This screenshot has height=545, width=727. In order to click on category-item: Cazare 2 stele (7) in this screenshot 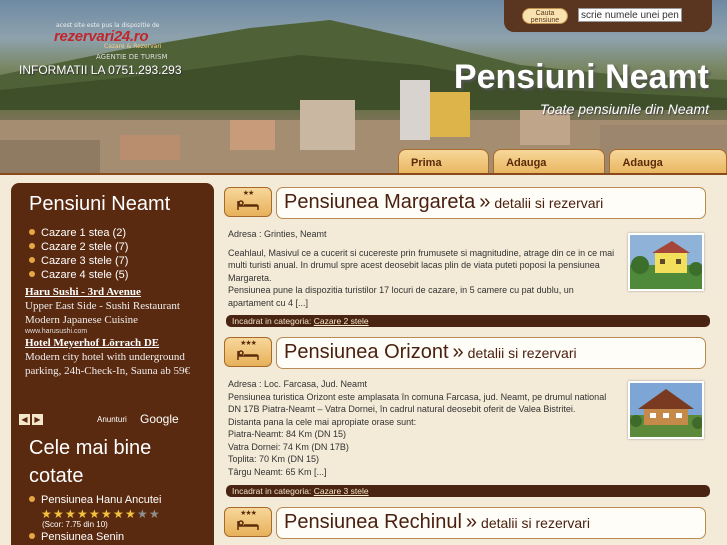, I will do `click(78, 247)`.